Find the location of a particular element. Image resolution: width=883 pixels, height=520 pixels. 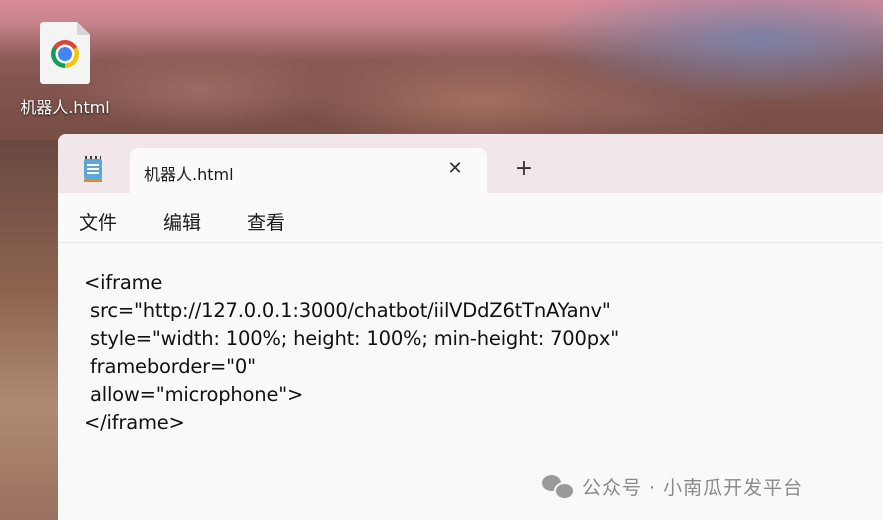

notepad-icon-base is located at coordinates (93, 180).